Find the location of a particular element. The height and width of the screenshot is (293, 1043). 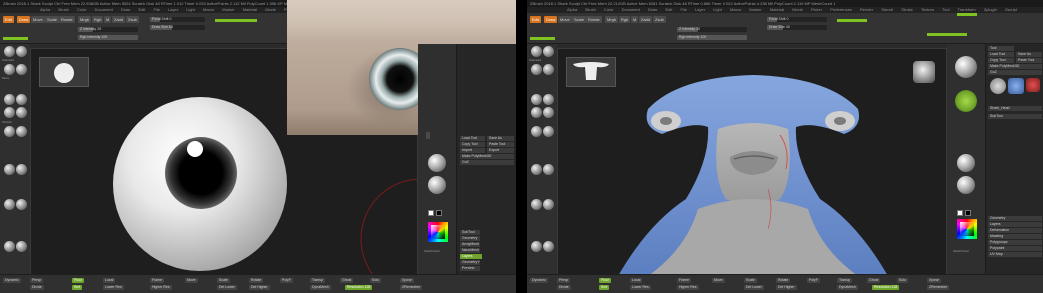

standard-brush-icon is located at coordinates (536, 51).